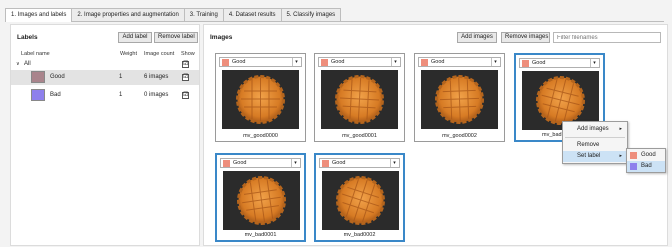 The width and height of the screenshot is (672, 247). What do you see at coordinates (176, 37) in the screenshot?
I see `remove-label-button: Remove label` at bounding box center [176, 37].